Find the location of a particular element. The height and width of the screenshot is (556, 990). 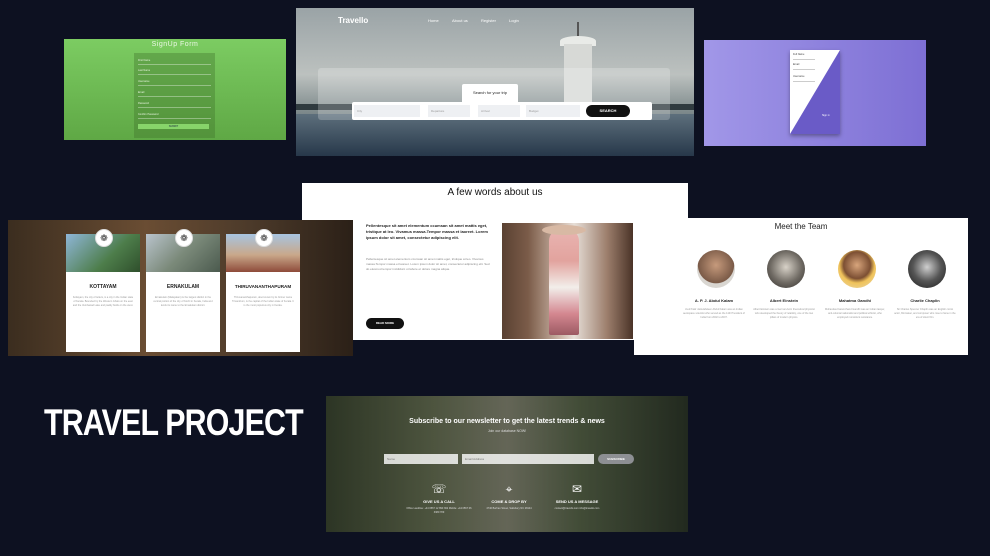

arrival-input: Arrival is located at coordinates (499, 111).